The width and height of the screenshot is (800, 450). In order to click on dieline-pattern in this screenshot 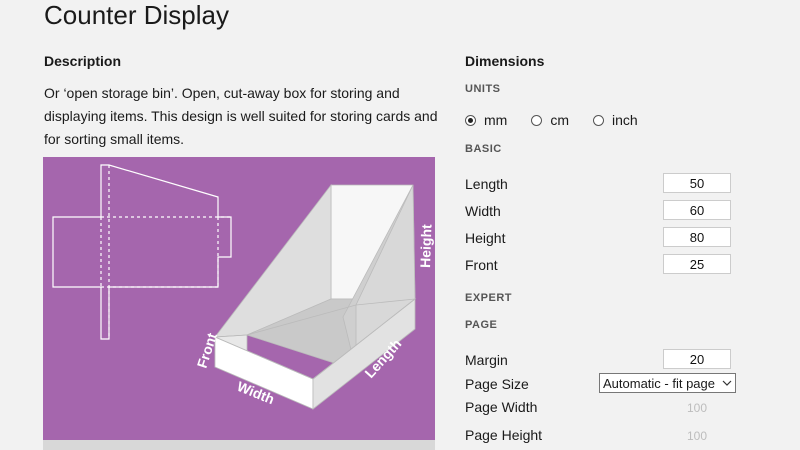, I will do `click(142, 252)`.